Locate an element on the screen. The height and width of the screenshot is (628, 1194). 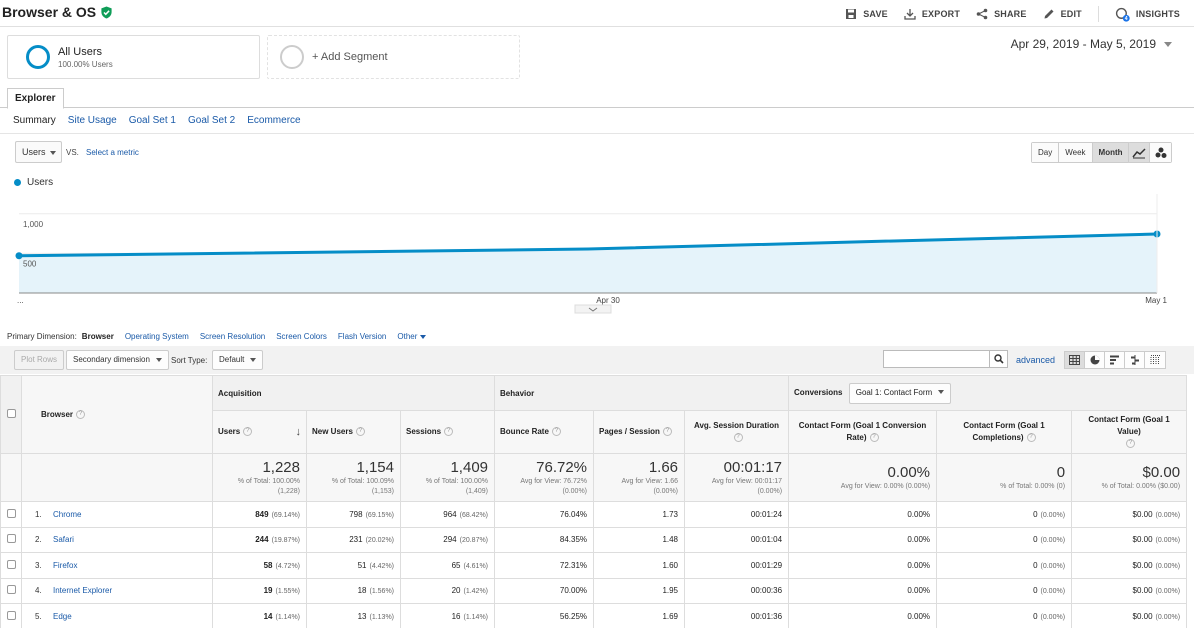
chevron-down-icon is located at coordinates (941, 392).